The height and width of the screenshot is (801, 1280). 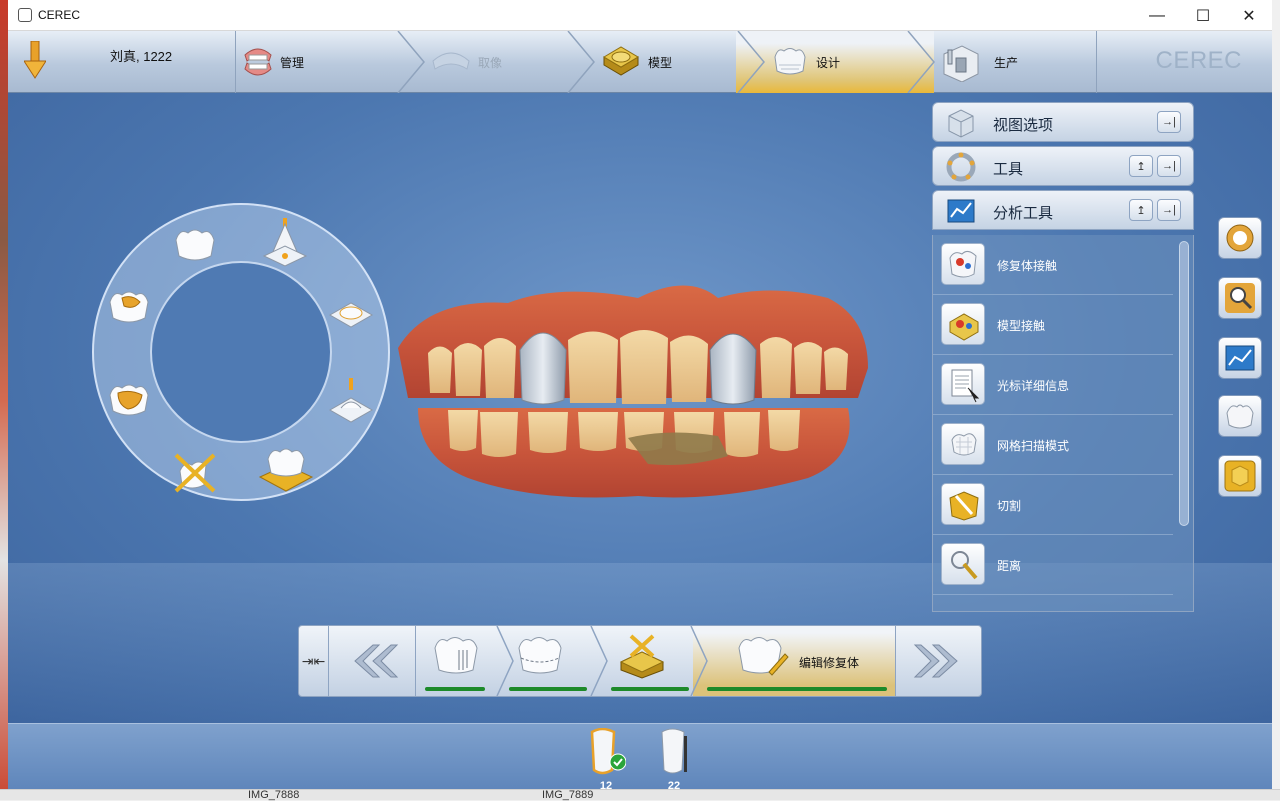 I want to click on quick-tools-button, so click(x=1240, y=238).